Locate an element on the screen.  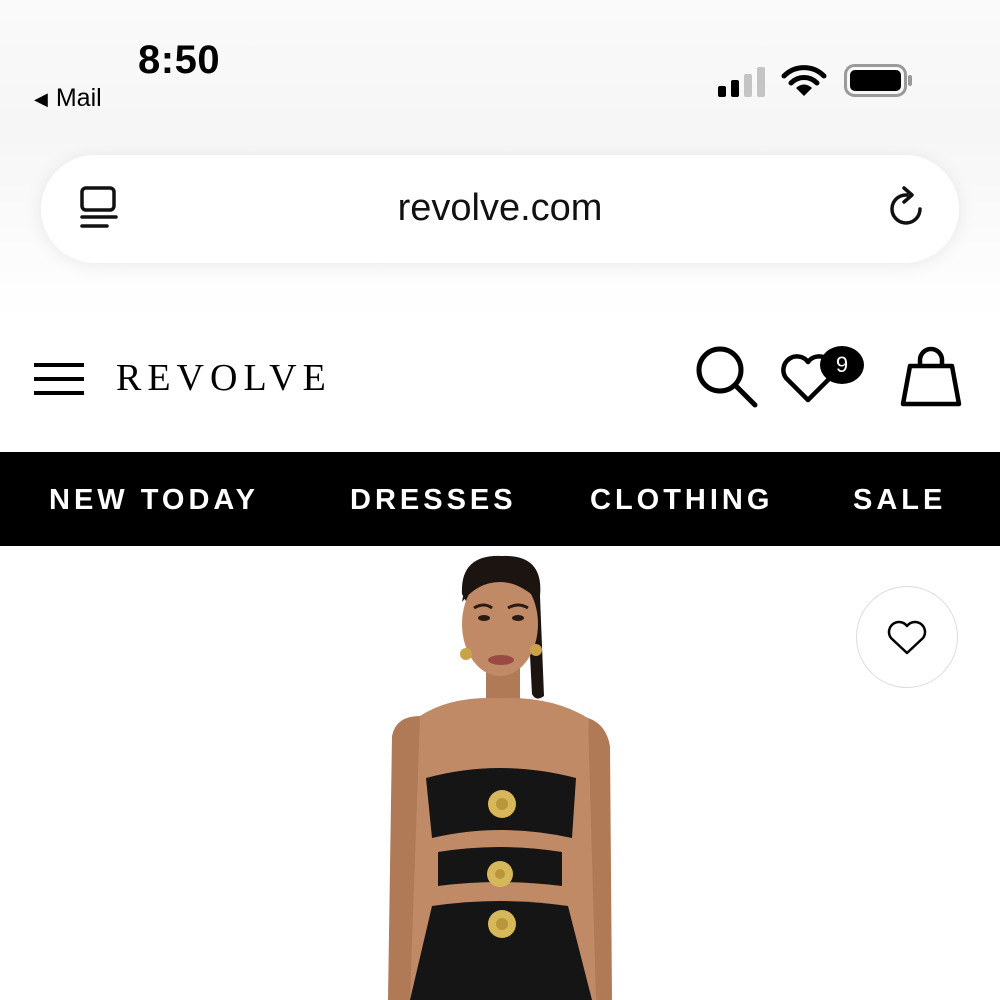
reload-icon is located at coordinates (907, 208).